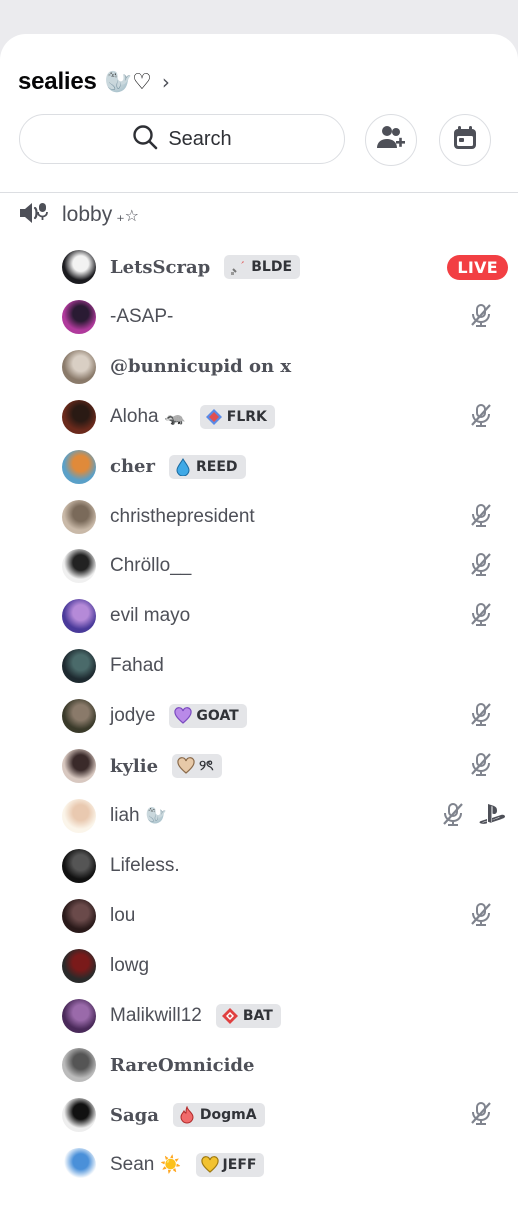 This screenshot has height=1214, width=518. Describe the element at coordinates (182, 1065) in the screenshot. I see `member-name: RareOmnicide` at that location.